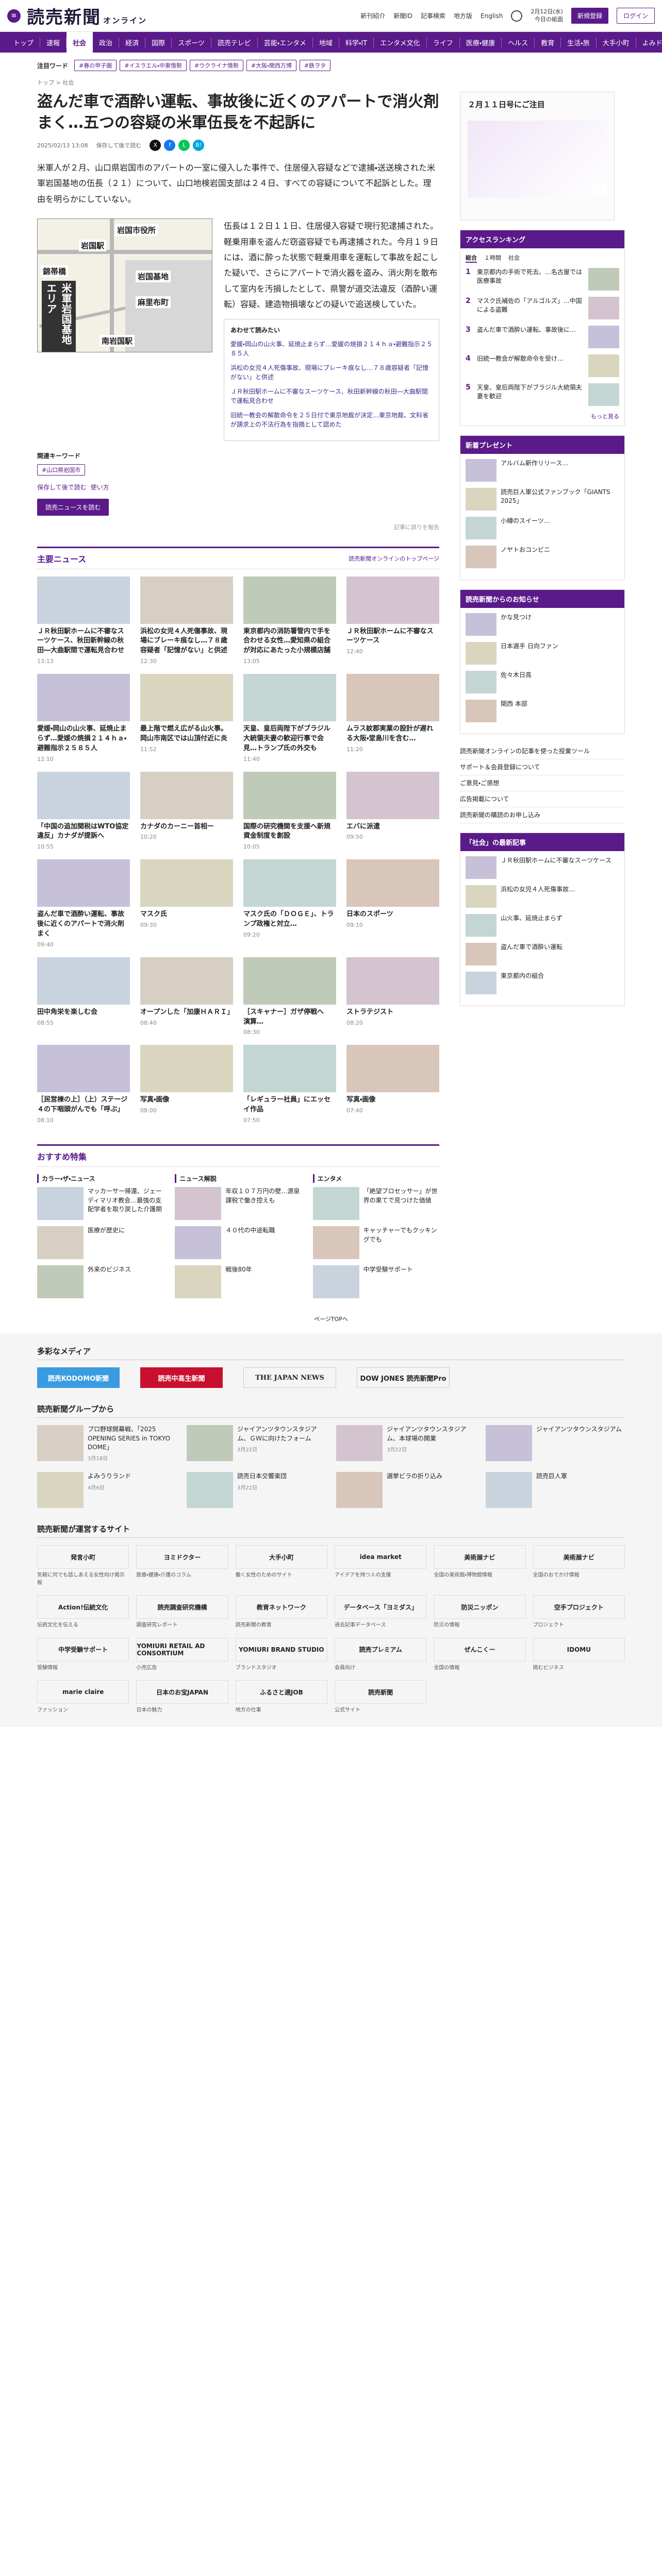 The width and height of the screenshot is (662, 2576). What do you see at coordinates (83, 1654) in the screenshot?
I see `site-card: 中学受験サポート 受験情報` at bounding box center [83, 1654].